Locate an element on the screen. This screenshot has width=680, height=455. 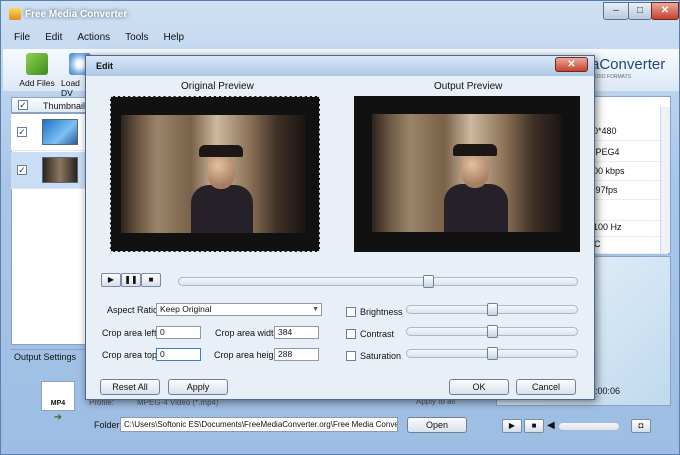
output-video-frame is located at coordinates (467, 173).